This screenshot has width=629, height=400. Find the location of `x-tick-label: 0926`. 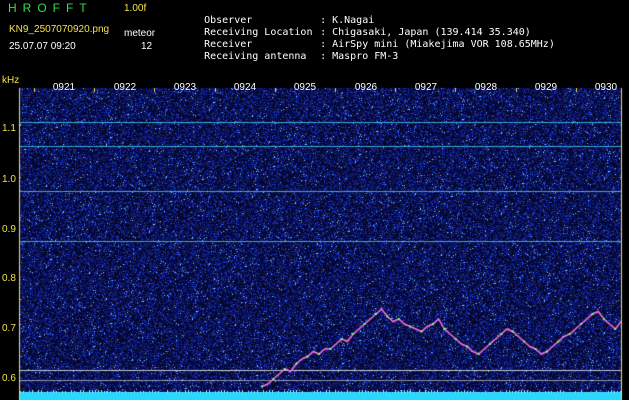

x-tick-label: 0926 is located at coordinates (366, 87).